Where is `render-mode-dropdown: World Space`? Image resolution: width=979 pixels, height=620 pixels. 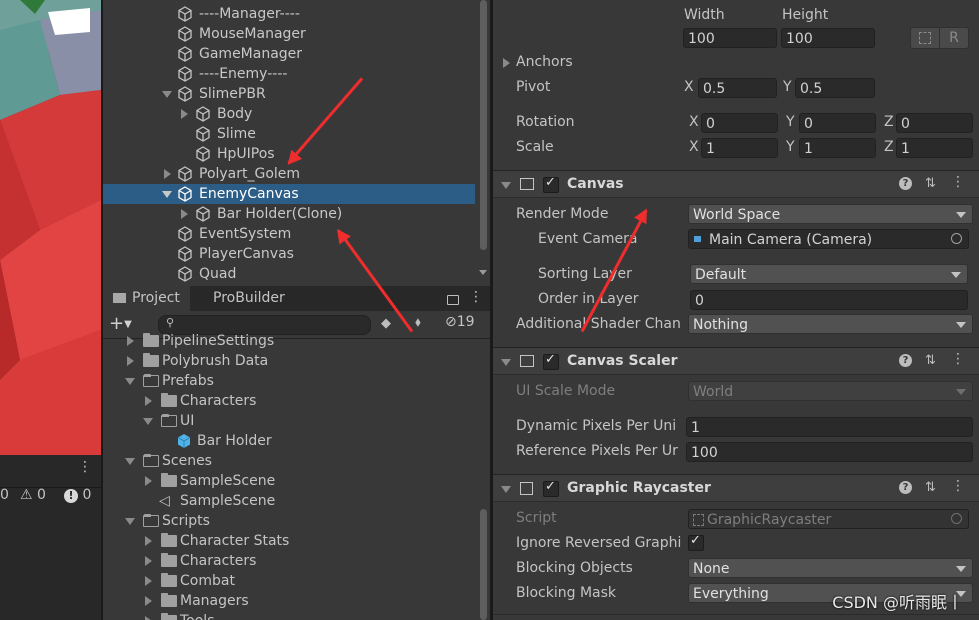
render-mode-dropdown: World Space is located at coordinates (830, 214).